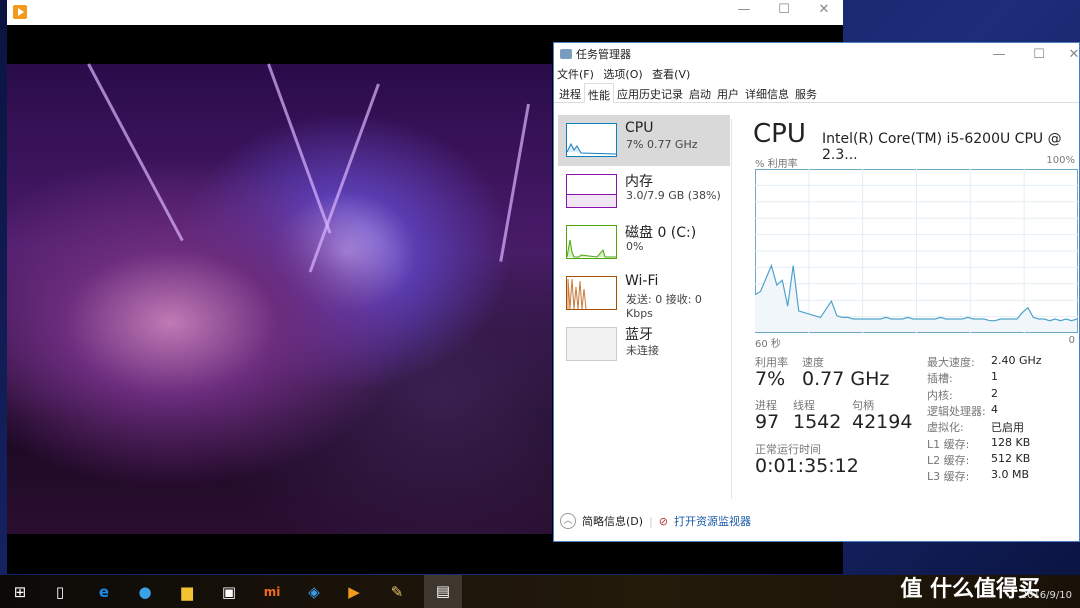 Image resolution: width=1080 pixels, height=608 pixels. I want to click on graph-ymax: 100%, so click(1060, 160).